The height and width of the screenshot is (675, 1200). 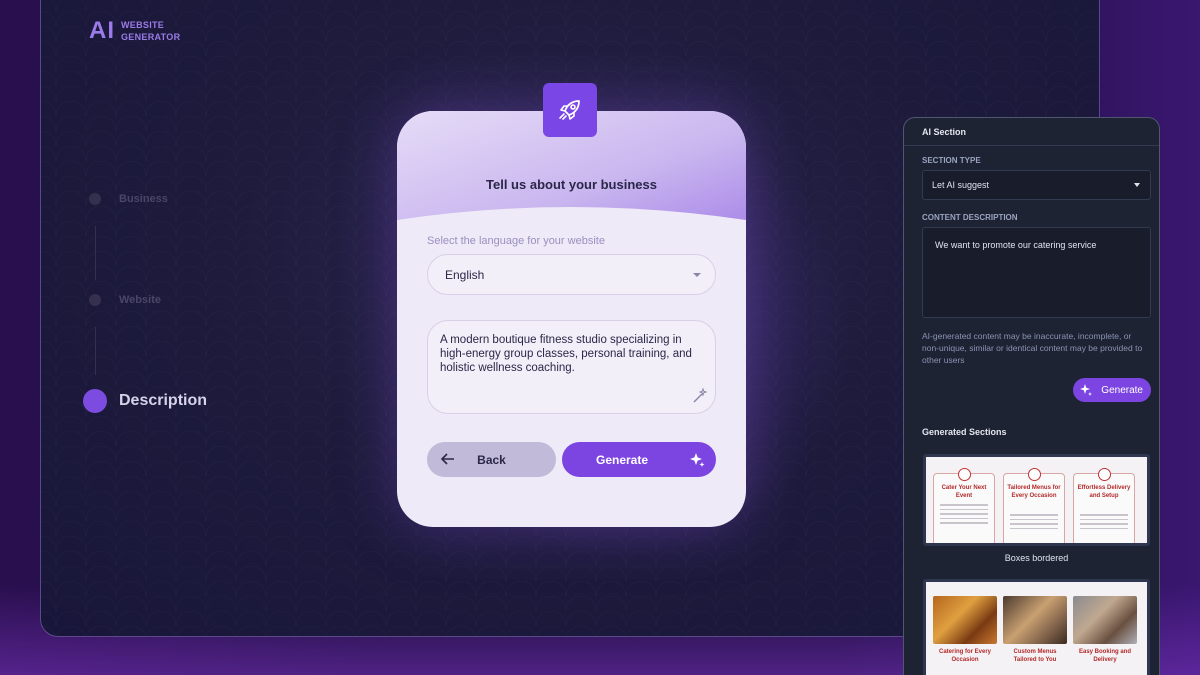 I want to click on panel-generate-button: Generate, so click(x=1112, y=390).